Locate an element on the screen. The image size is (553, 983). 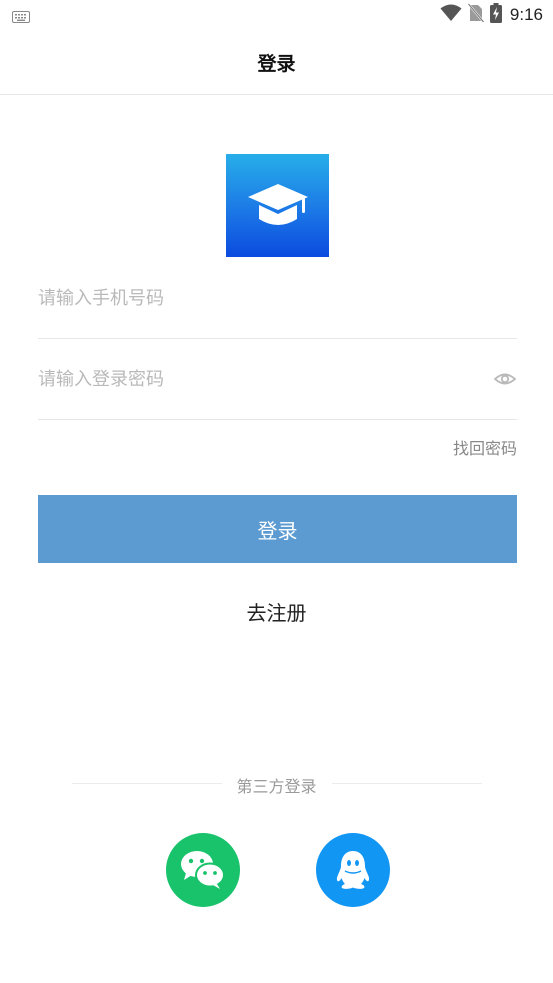
graduation-cap-icon is located at coordinates (277, 204).